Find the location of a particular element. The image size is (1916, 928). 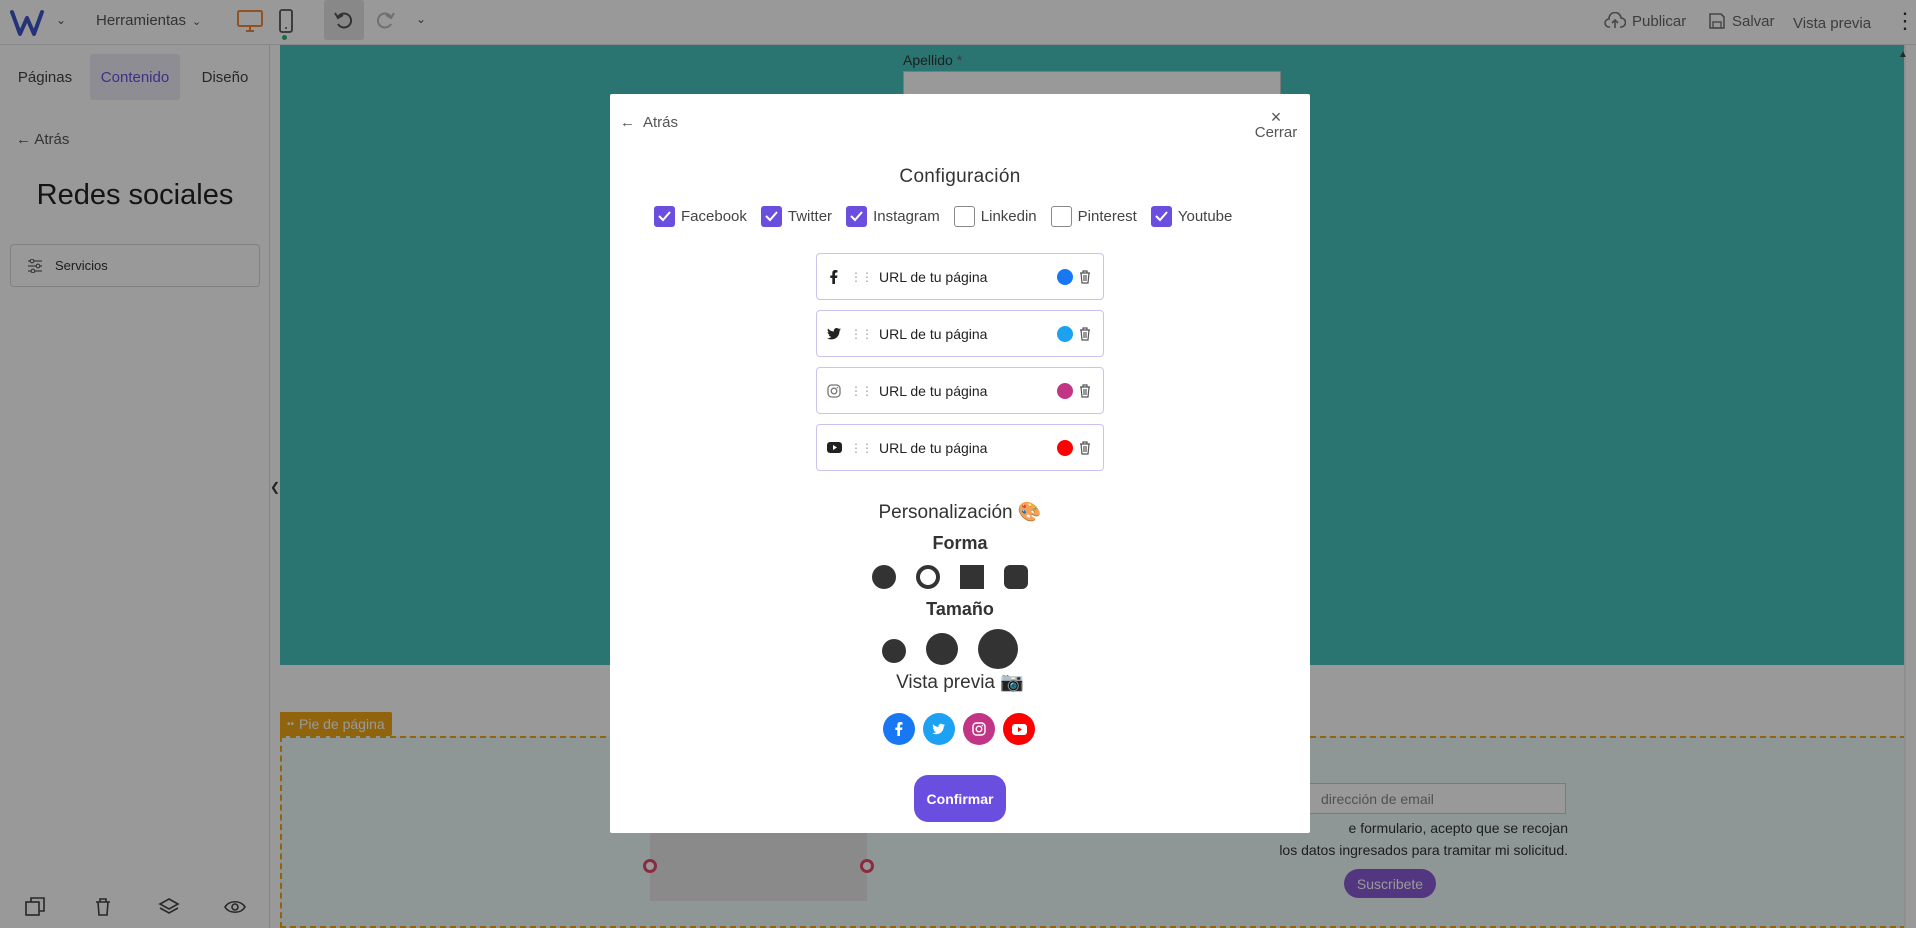

shape-rounded-square-option is located at coordinates (1016, 577).